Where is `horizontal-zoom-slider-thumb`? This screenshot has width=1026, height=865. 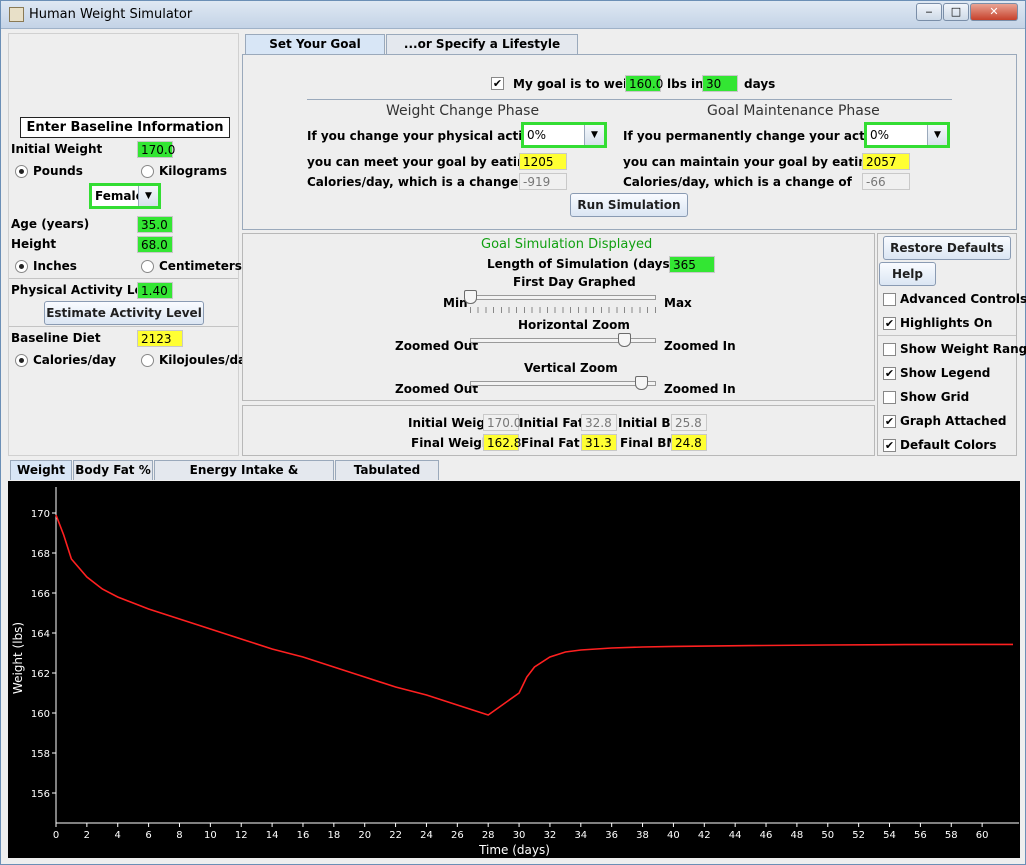 horizontal-zoom-slider-thumb is located at coordinates (625, 340).